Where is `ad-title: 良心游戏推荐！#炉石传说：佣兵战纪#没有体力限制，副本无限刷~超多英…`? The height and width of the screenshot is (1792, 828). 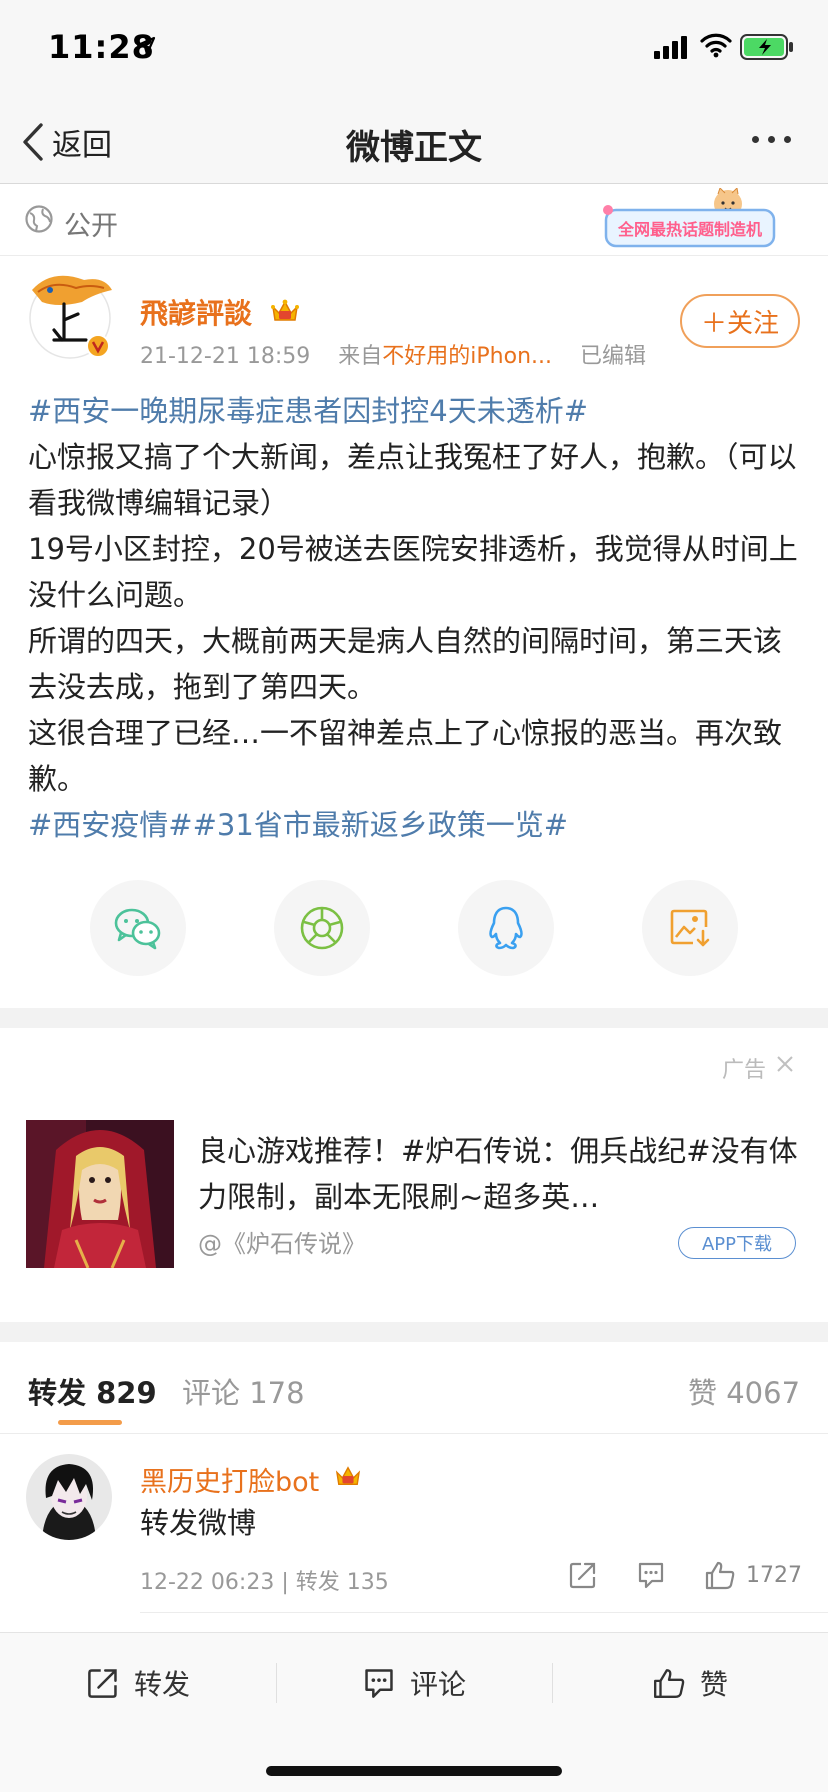 ad-title: 良心游戏推荐！#炉石传说：佣兵战纪#没有体力限制，副本无限刷~超多英… is located at coordinates (498, 1174).